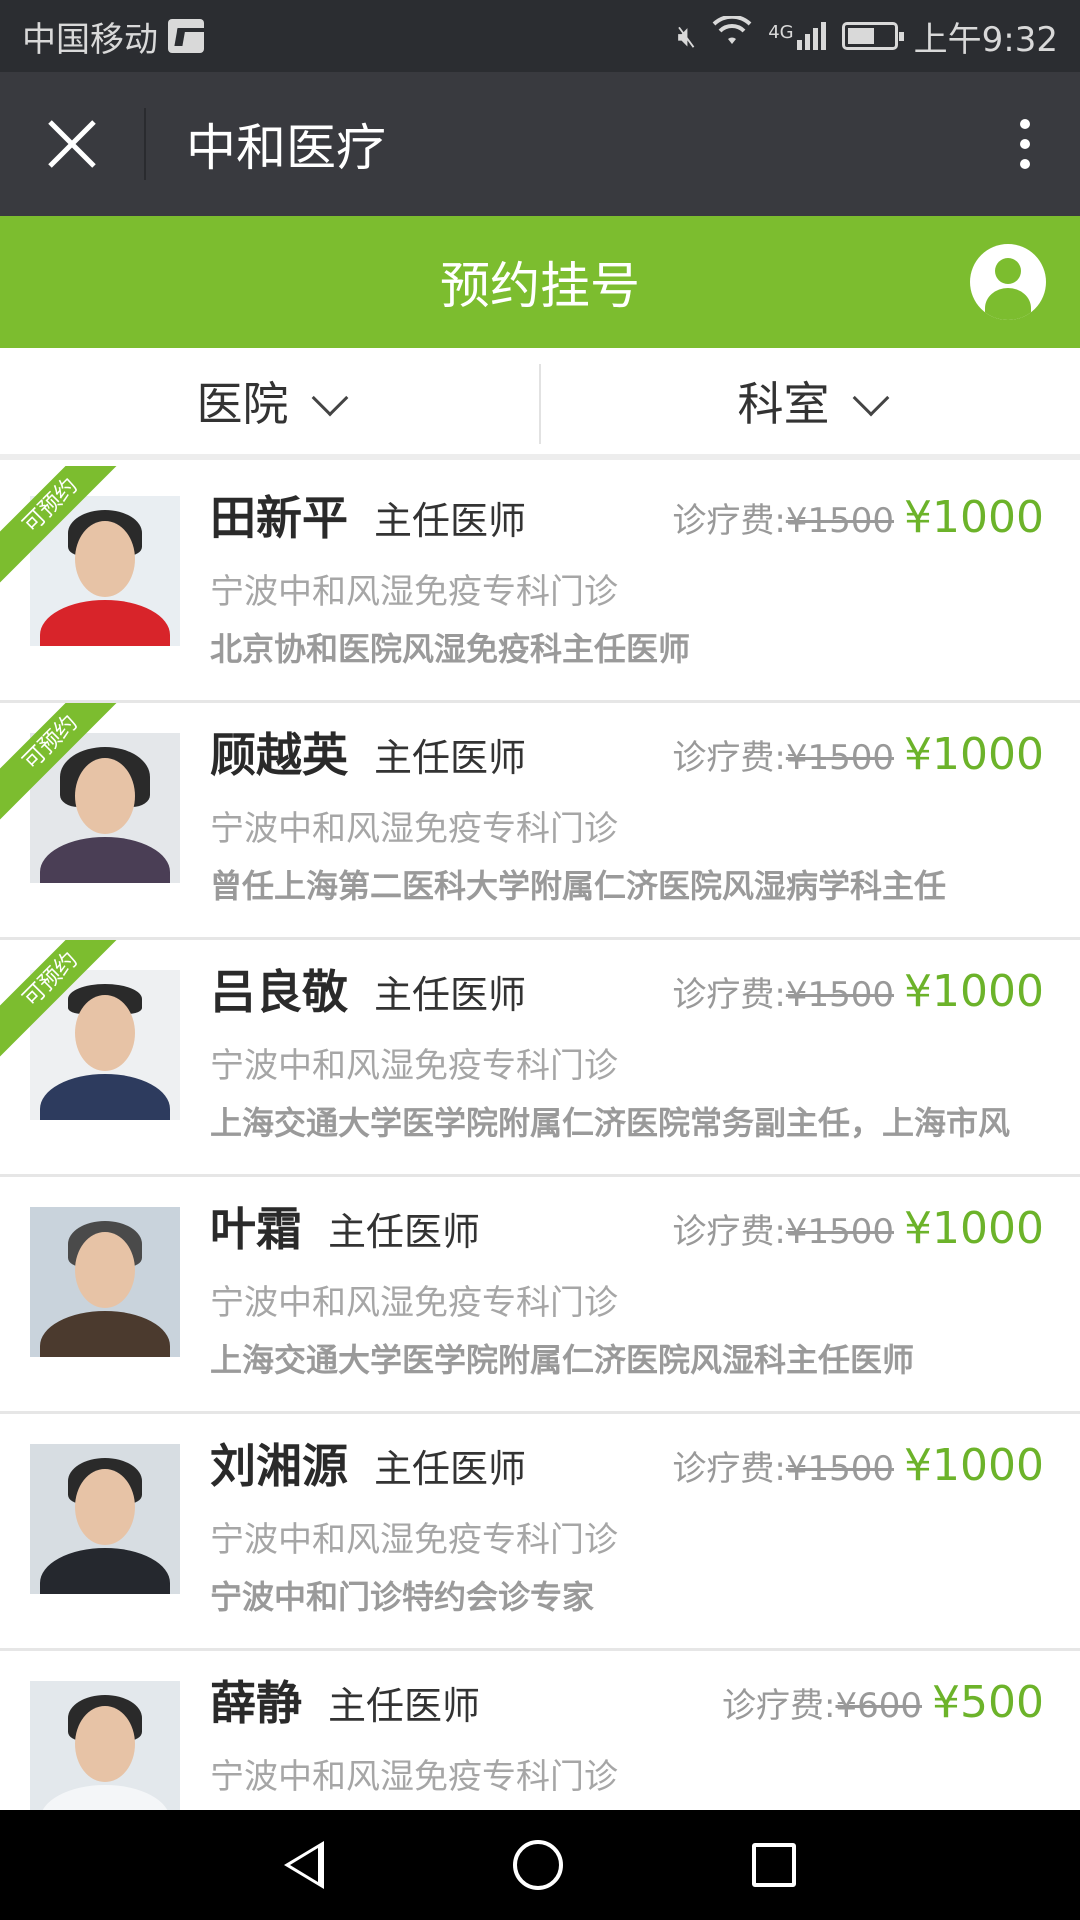 The height and width of the screenshot is (1920, 1080). I want to click on network-type: 4G, so click(781, 32).